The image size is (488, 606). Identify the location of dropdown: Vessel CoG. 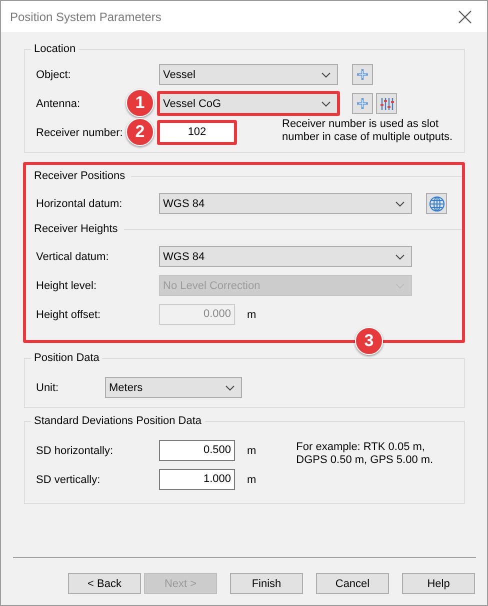
(248, 103).